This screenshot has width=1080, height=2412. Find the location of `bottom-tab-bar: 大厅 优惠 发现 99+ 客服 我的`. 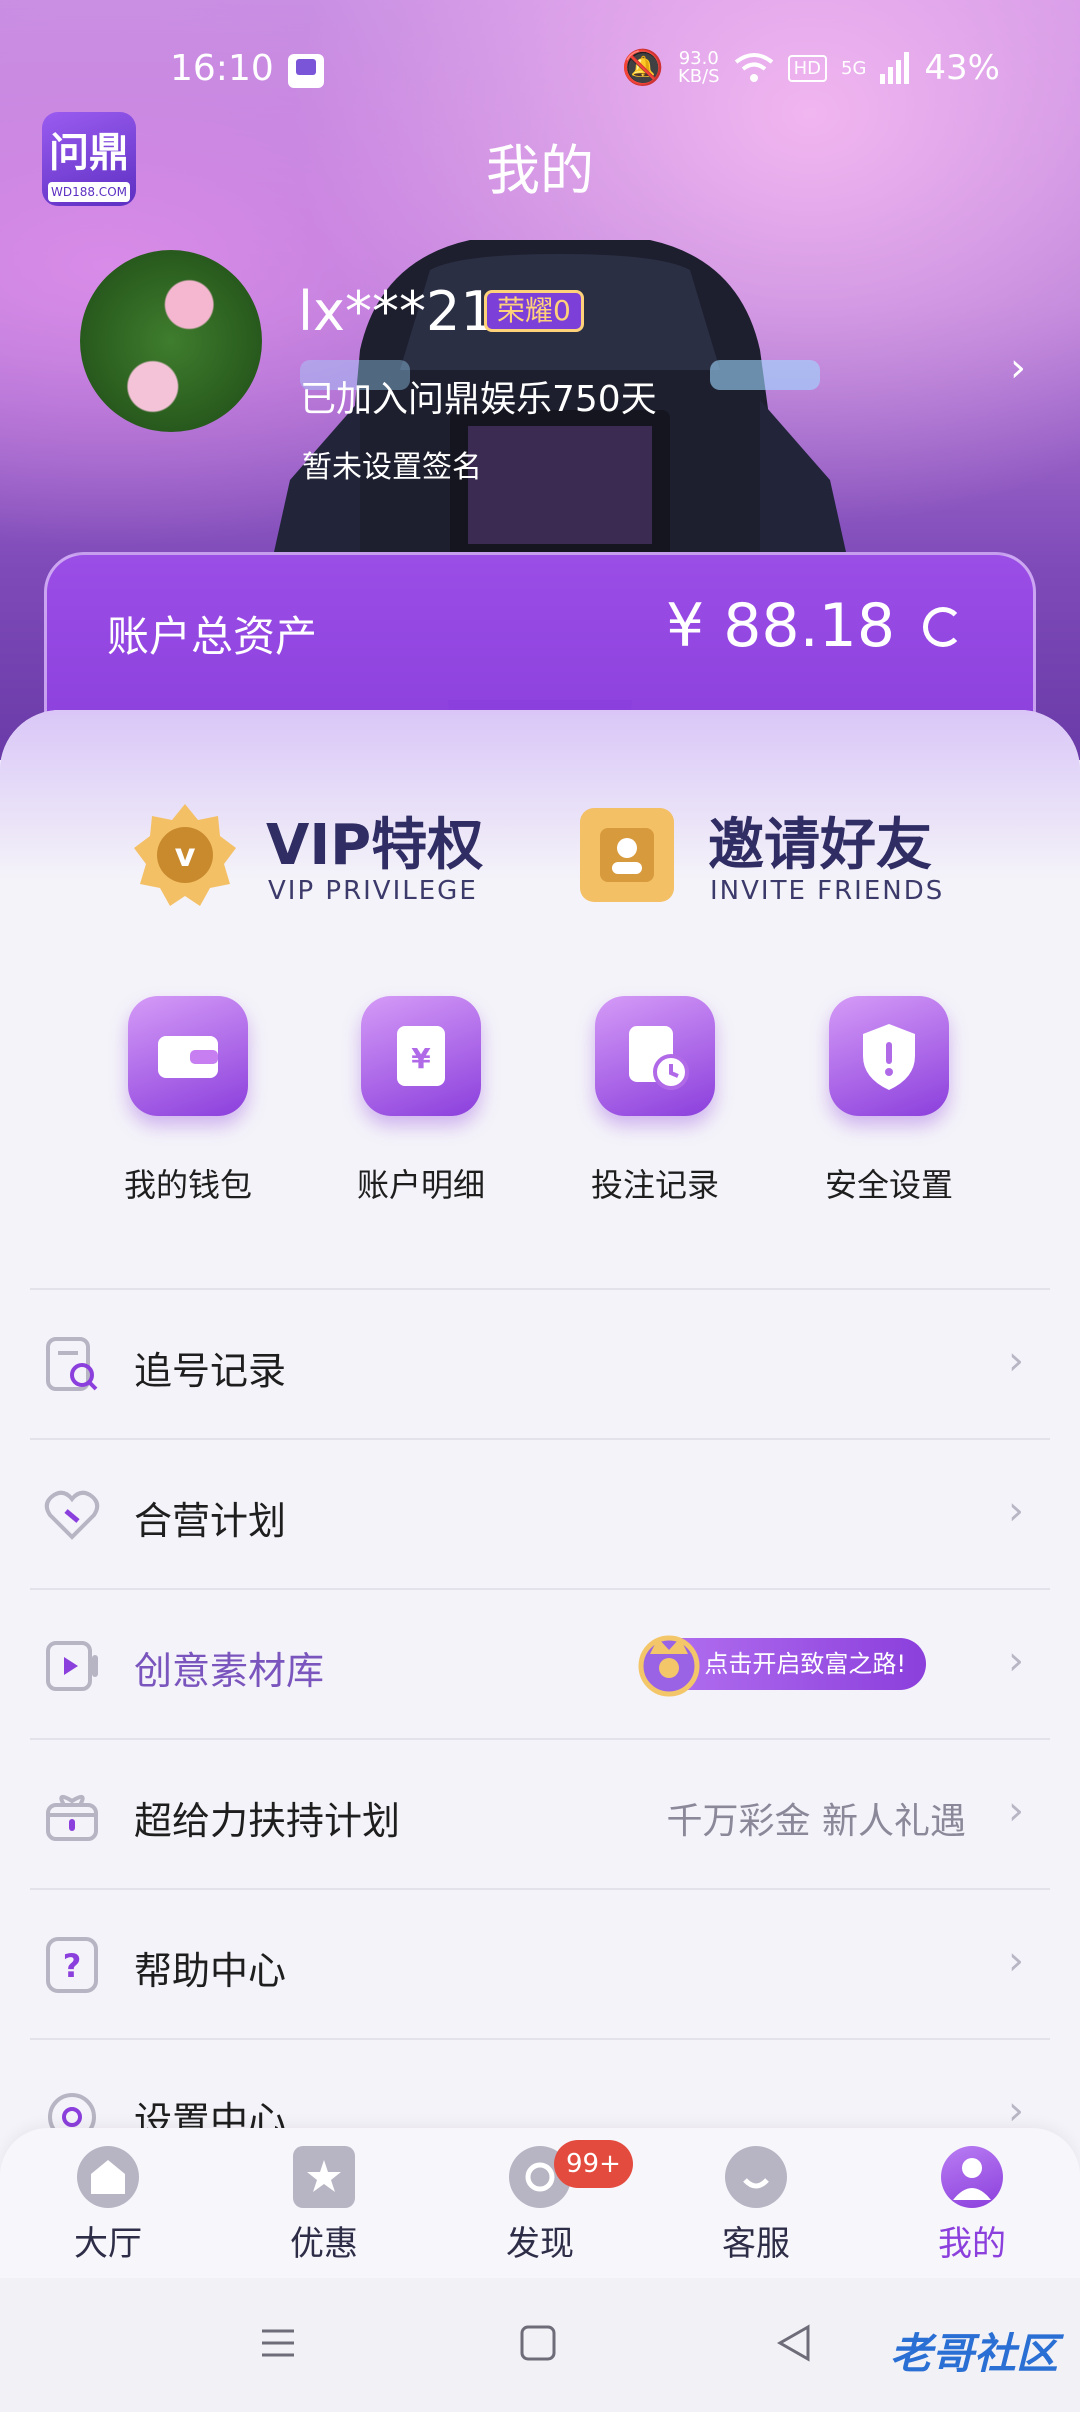

bottom-tab-bar: 大厅 优惠 发现 99+ 客服 我的 is located at coordinates (540, 2203).